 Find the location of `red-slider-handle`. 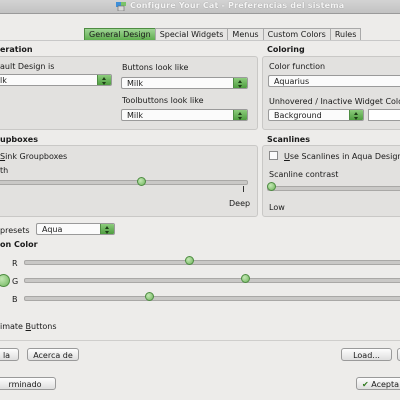

red-slider-handle is located at coordinates (189, 260).